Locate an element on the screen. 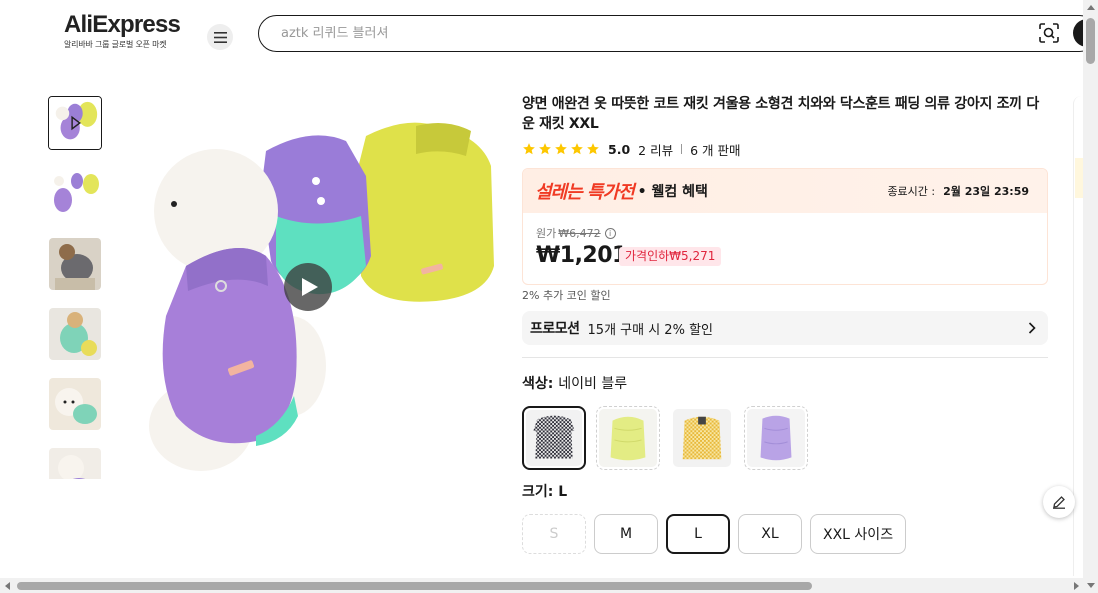 The height and width of the screenshot is (593, 1098). pencil-edit-icon is located at coordinates (1059, 502).